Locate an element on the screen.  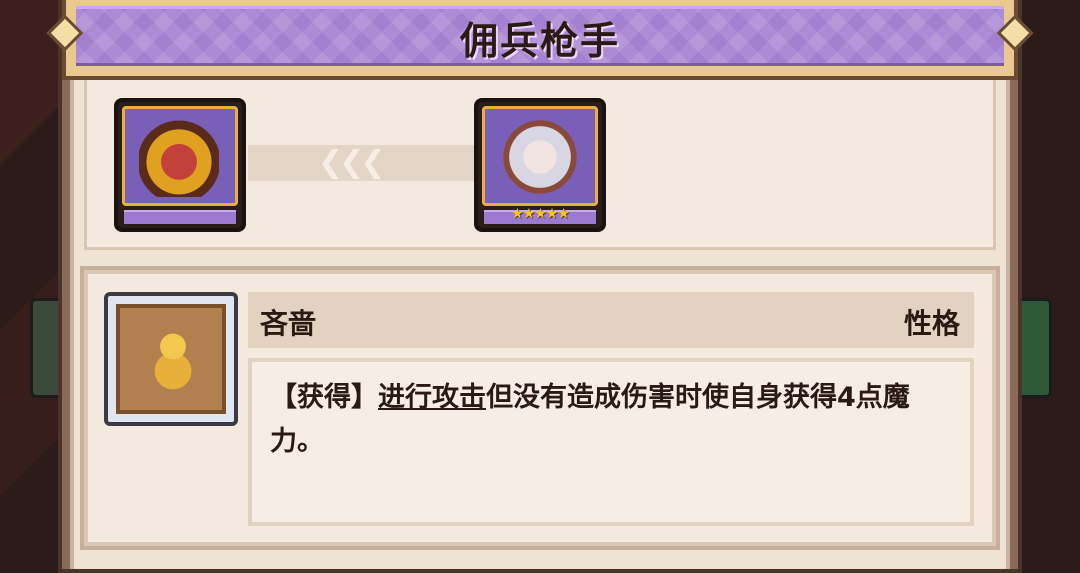
to-portrait-frame is located at coordinates (540, 156).